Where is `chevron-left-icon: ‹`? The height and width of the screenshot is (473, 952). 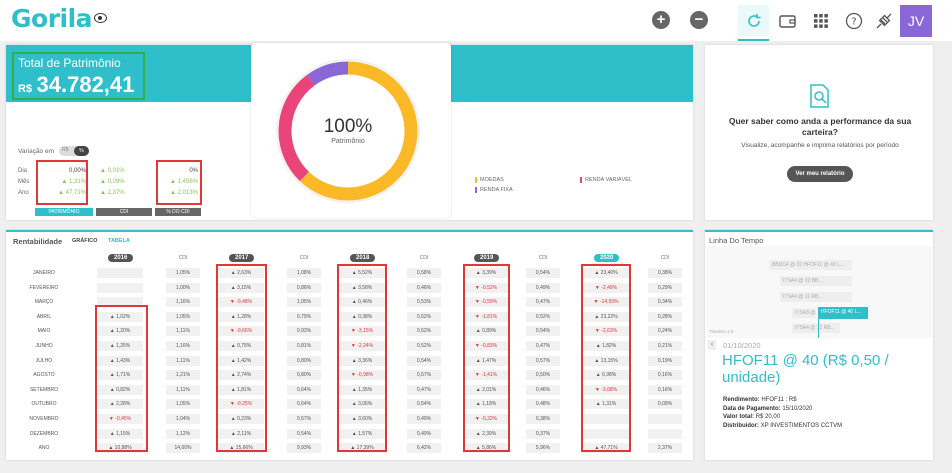 chevron-left-icon: ‹ is located at coordinates (712, 345).